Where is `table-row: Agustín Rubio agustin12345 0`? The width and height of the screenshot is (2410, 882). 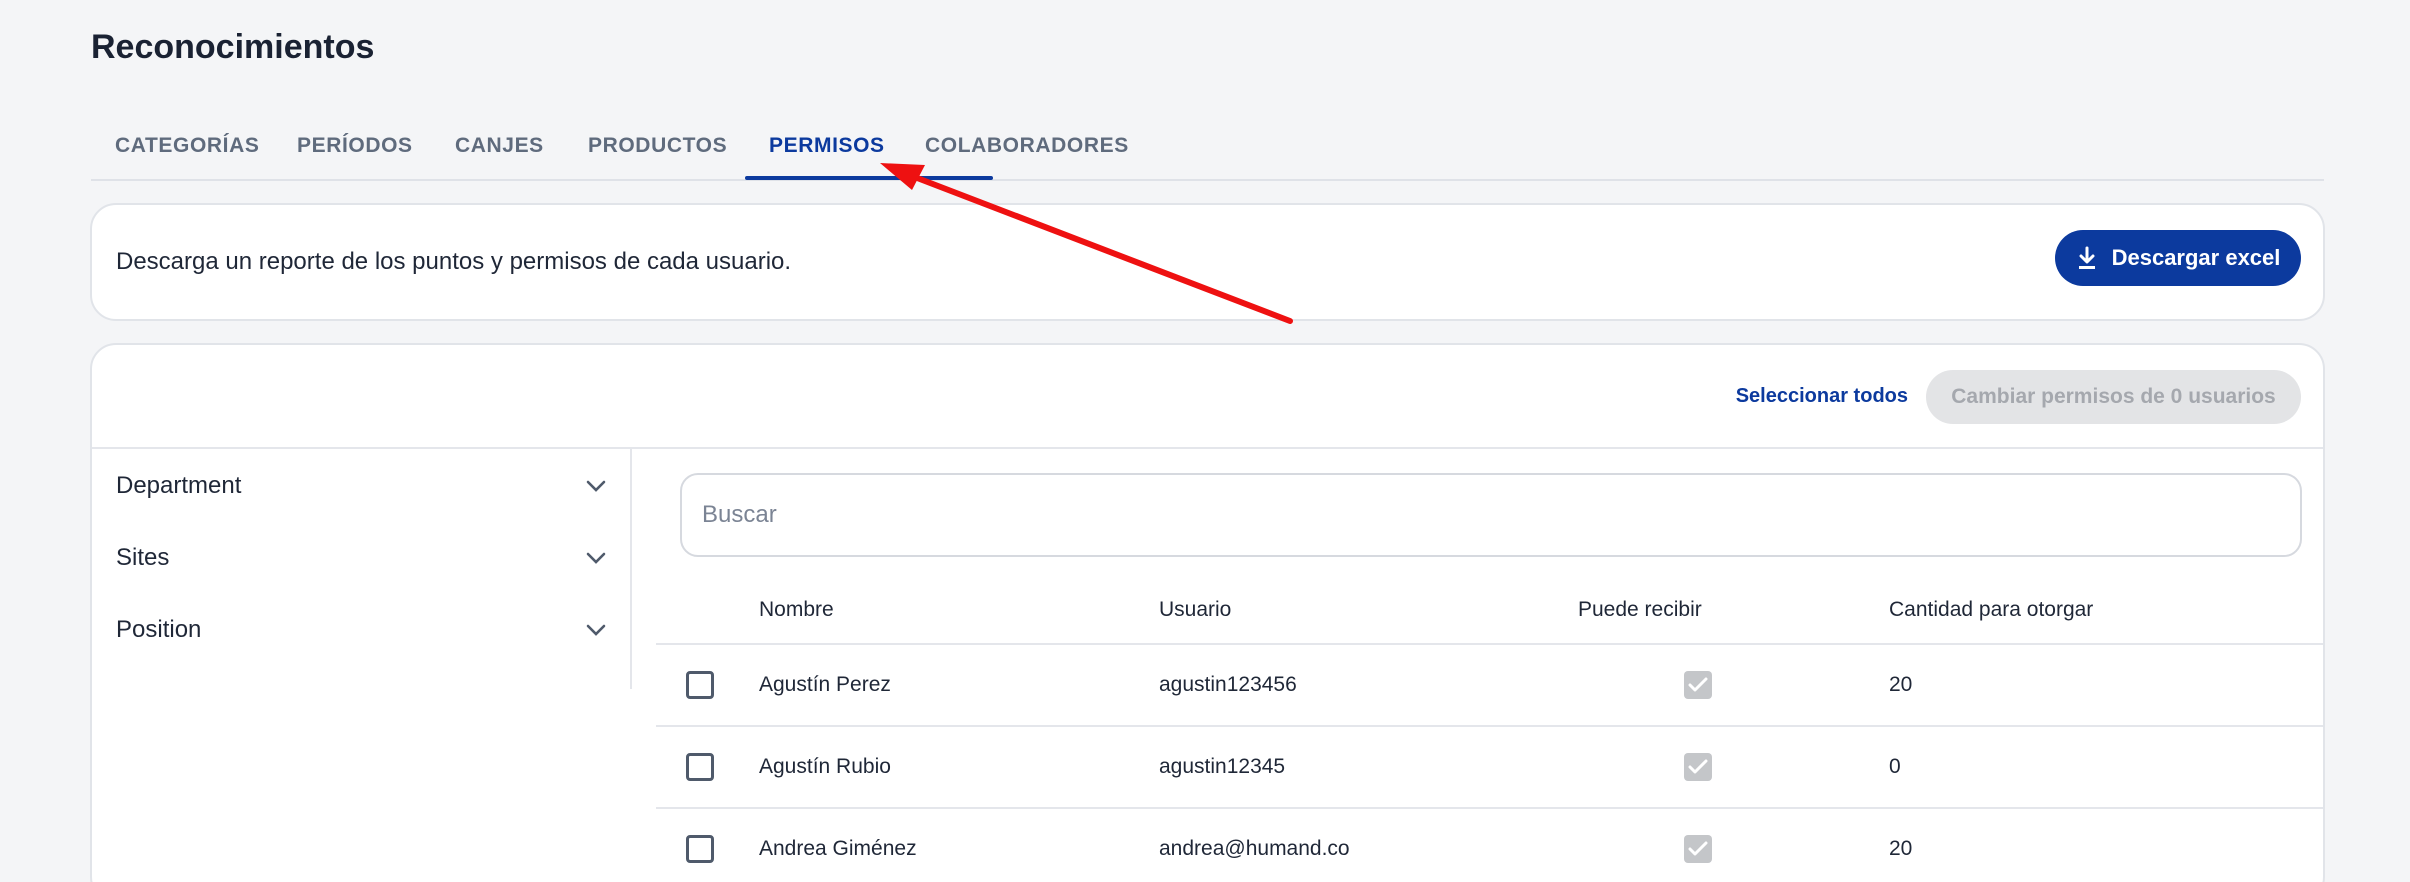
table-row: Agustín Rubio agustin12345 0 is located at coordinates (1489, 768).